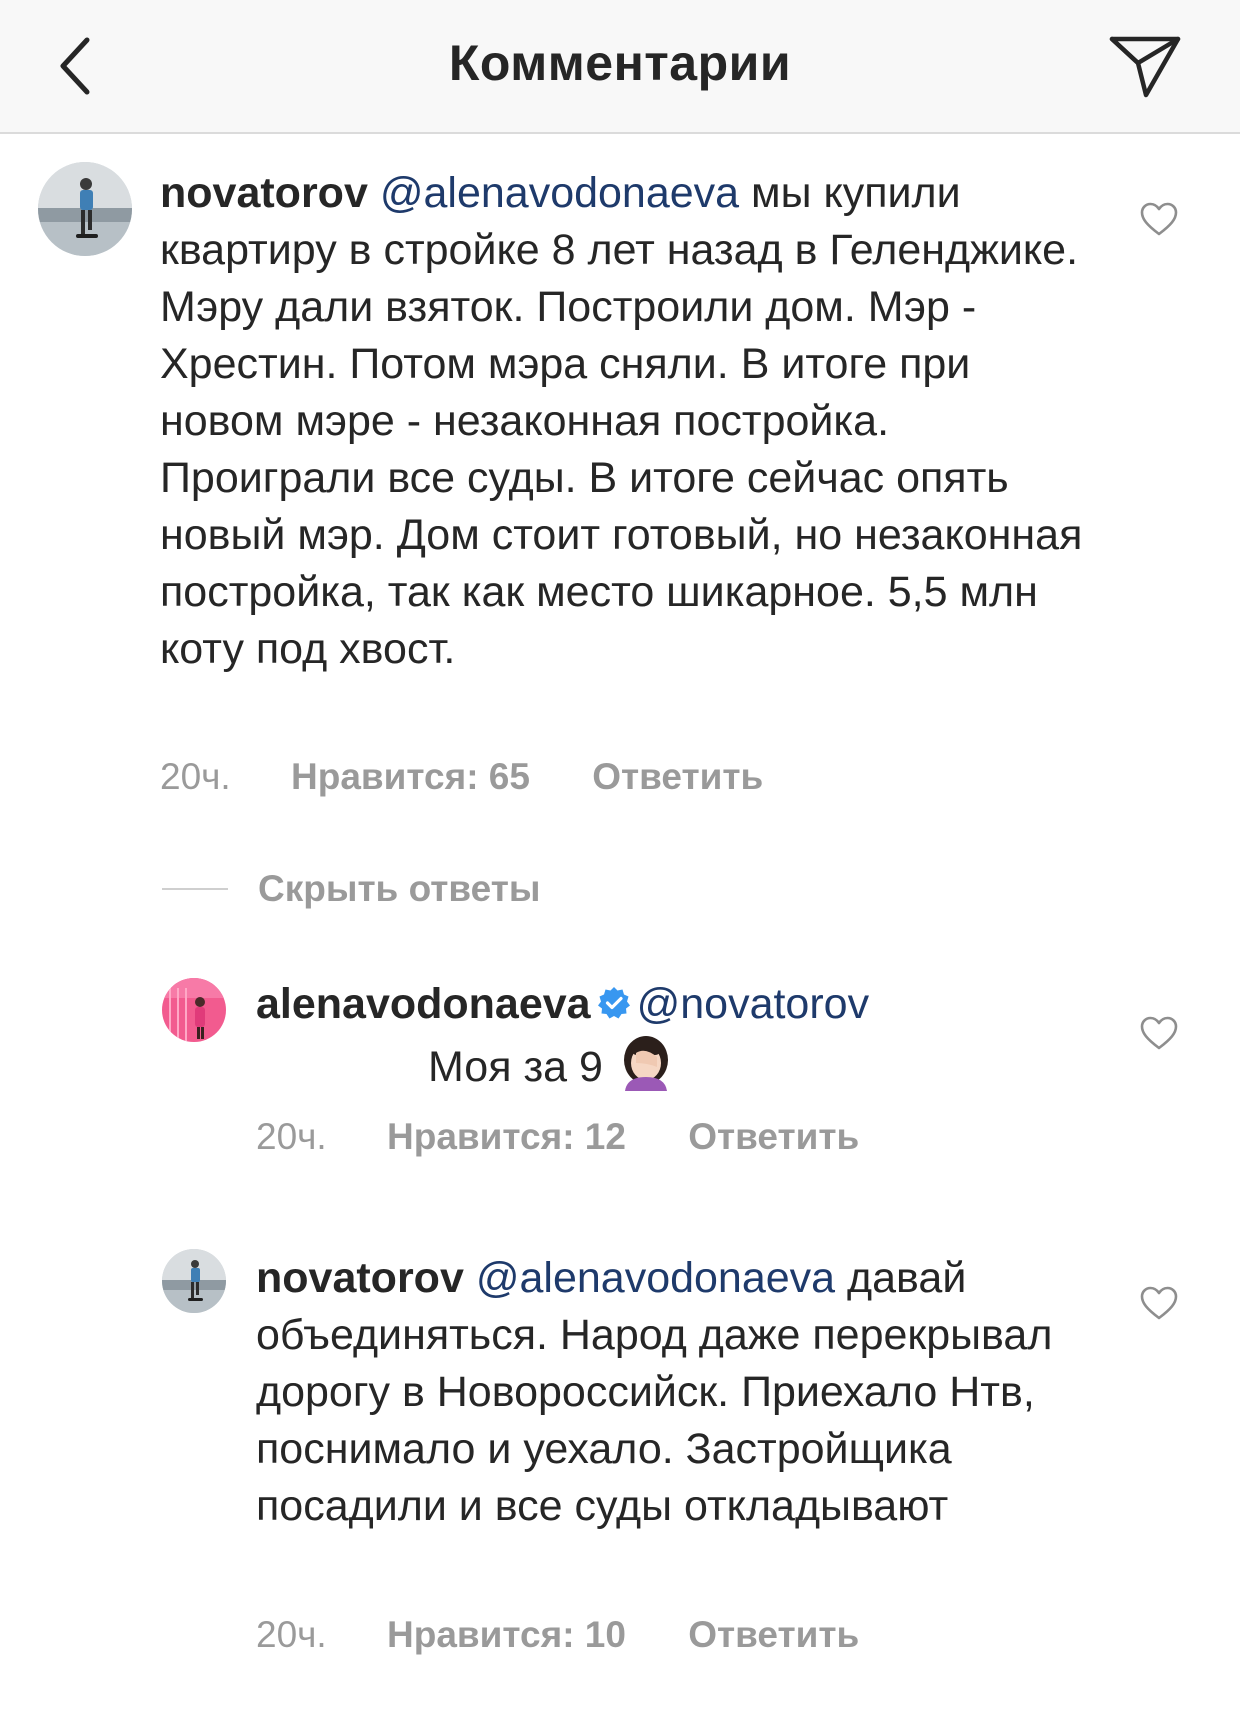  I want to click on face-palm-emoji-icon, so click(645, 1063).